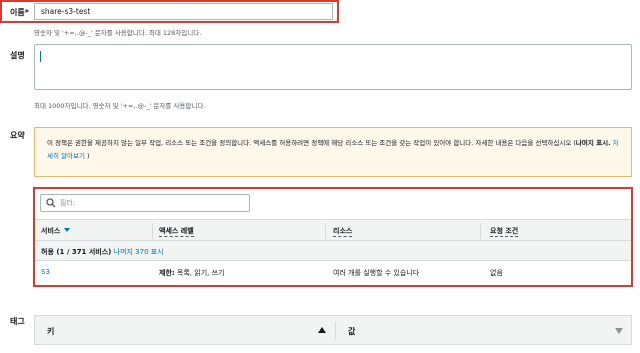  Describe the element at coordinates (496, 273) in the screenshot. I see `condition-cell: 없음` at that location.